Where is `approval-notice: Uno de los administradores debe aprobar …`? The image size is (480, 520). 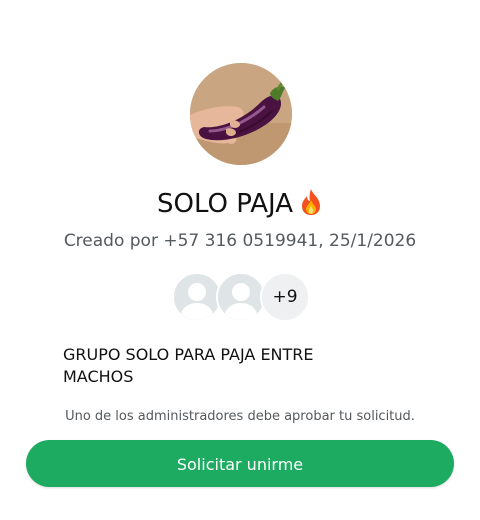
approval-notice: Uno de los administradores debe aprobar … is located at coordinates (240, 416).